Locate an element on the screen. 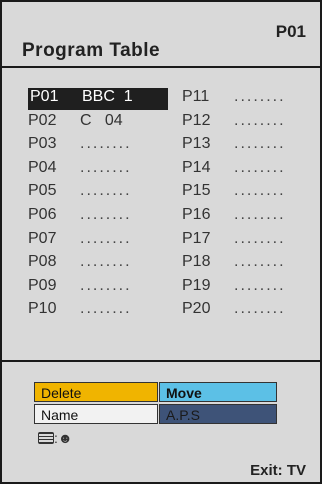  program-number: P08 is located at coordinates (42, 262).